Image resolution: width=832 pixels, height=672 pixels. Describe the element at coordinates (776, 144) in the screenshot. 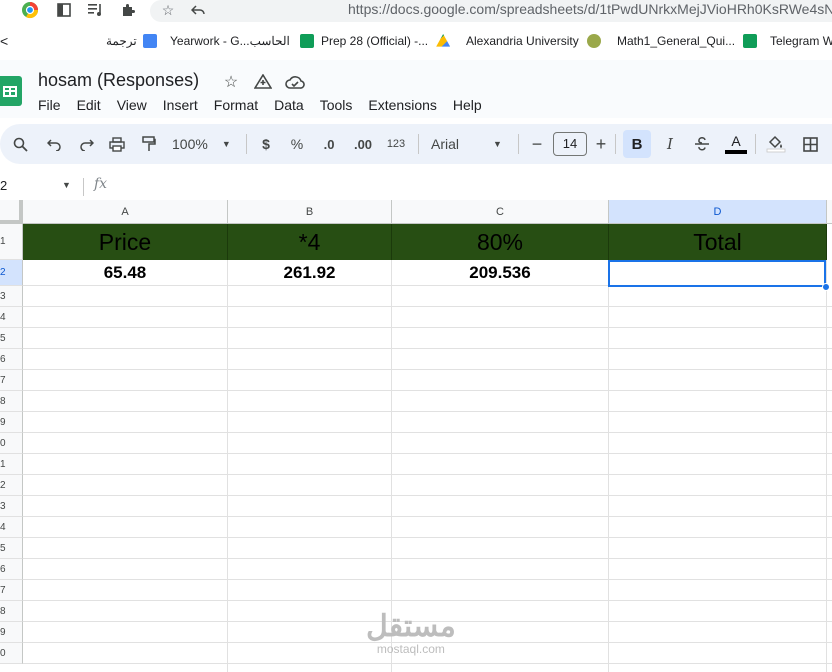

I see `fill-color-icon` at that location.